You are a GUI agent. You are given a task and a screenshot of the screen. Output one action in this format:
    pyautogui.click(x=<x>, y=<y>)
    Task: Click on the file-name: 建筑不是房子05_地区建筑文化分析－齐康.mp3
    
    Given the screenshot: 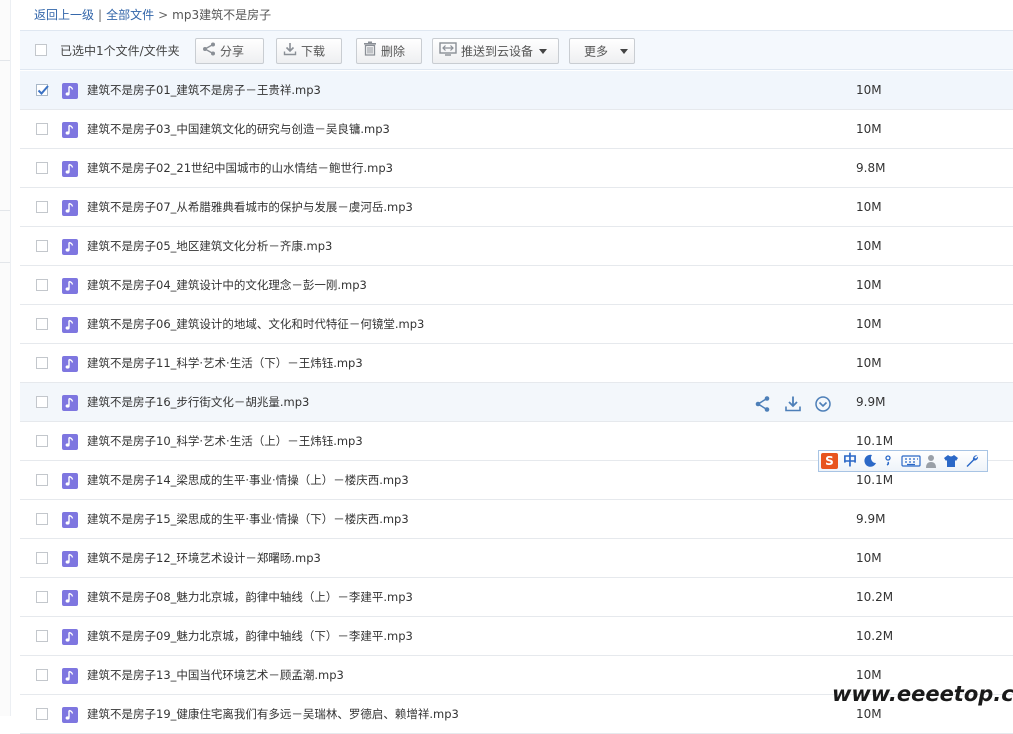 What is the action you would take?
    pyautogui.click(x=209, y=246)
    